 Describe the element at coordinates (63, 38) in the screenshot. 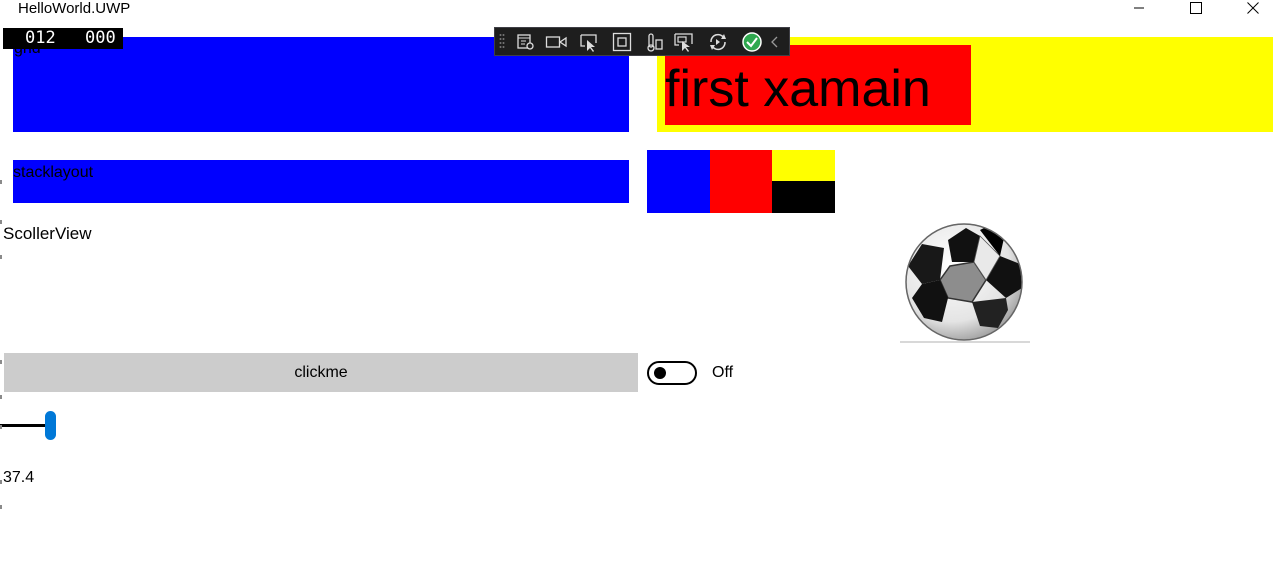

I see `frame-rate-counter: 012 000` at that location.